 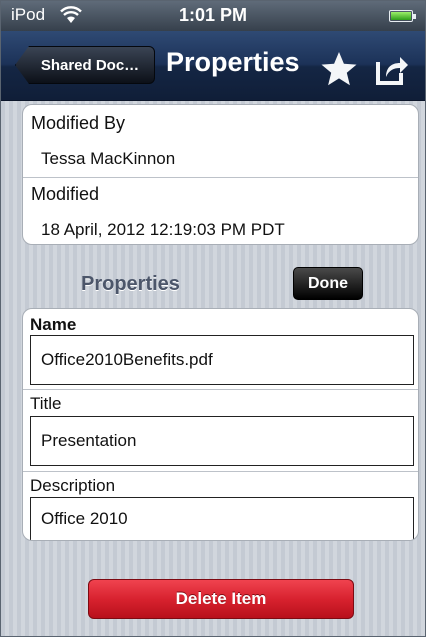 What do you see at coordinates (220, 142) in the screenshot?
I see `modified-by-cell: Modified By Tessa MacKinnon` at bounding box center [220, 142].